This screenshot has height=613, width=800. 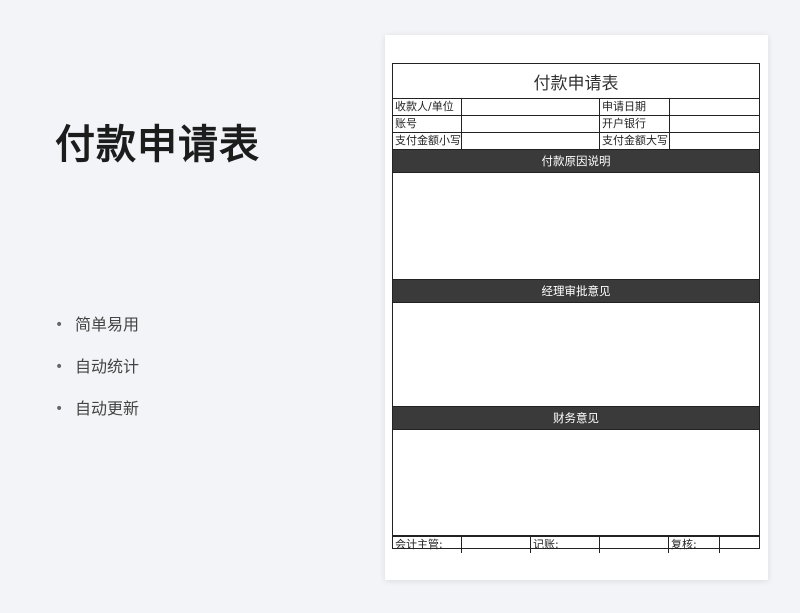 What do you see at coordinates (428, 141) in the screenshot?
I see `amount-lower-label: 支付金额小写` at bounding box center [428, 141].